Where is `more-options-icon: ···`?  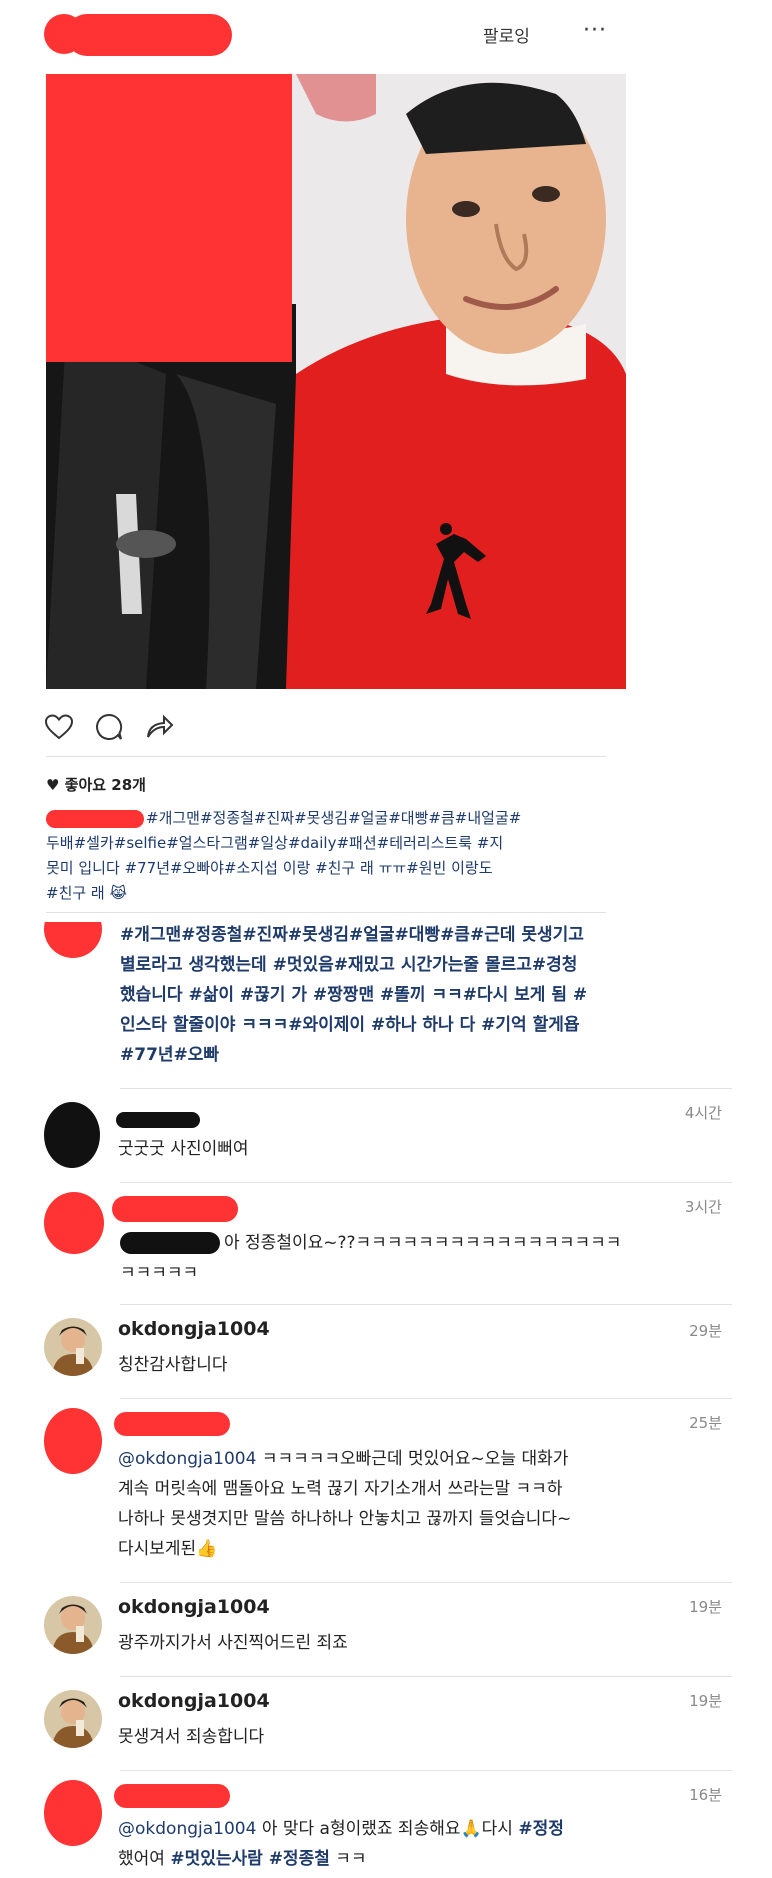 more-options-icon: ··· is located at coordinates (595, 30).